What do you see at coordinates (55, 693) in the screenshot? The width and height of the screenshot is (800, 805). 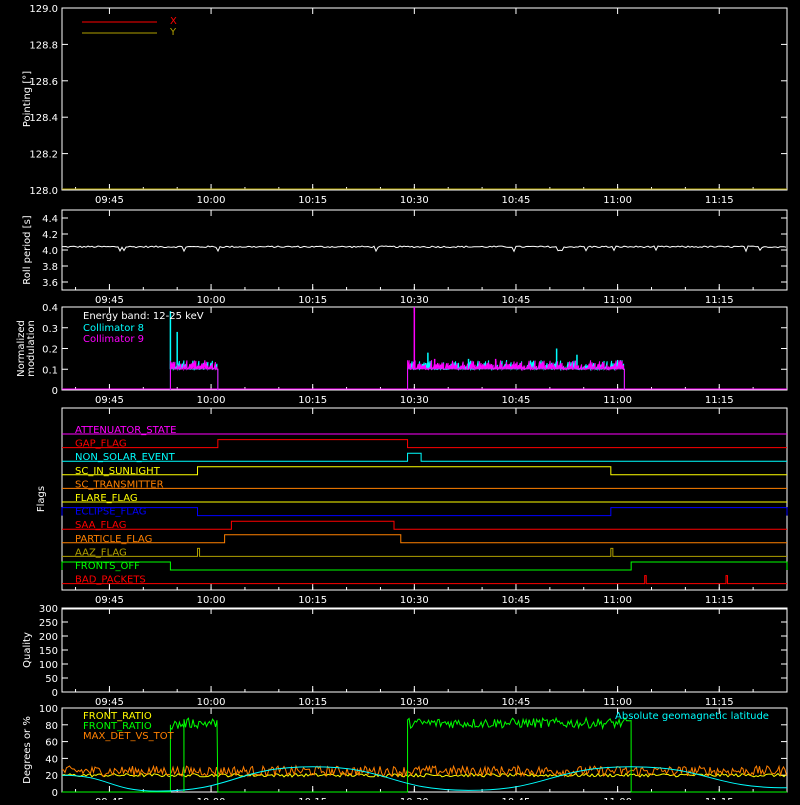 I see `quality-ytick-label: 0` at bounding box center [55, 693].